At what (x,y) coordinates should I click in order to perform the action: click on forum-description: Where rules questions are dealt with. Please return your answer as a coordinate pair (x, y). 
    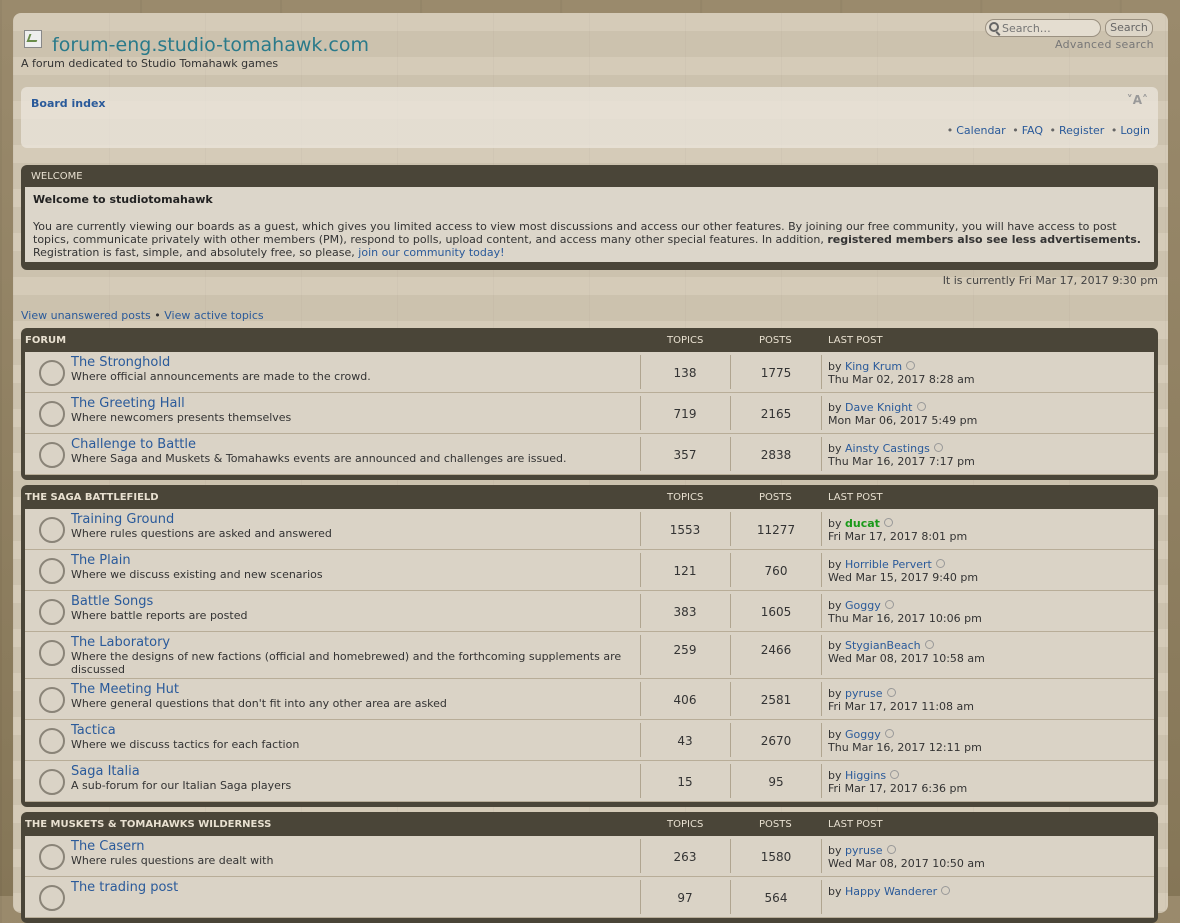
    Looking at the image, I should click on (172, 860).